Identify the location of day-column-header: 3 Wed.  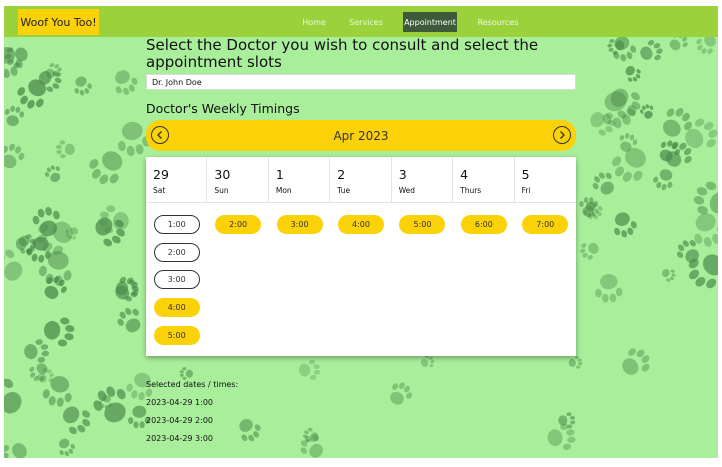
(423, 180).